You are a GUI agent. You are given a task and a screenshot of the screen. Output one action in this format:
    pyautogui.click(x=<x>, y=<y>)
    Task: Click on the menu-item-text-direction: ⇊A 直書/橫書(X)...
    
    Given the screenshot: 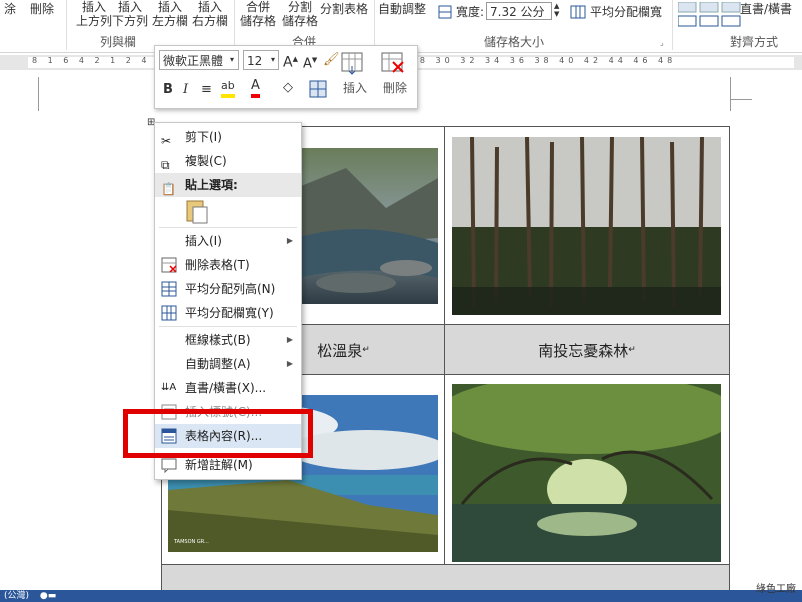 What is the action you would take?
    pyautogui.click(x=228, y=388)
    